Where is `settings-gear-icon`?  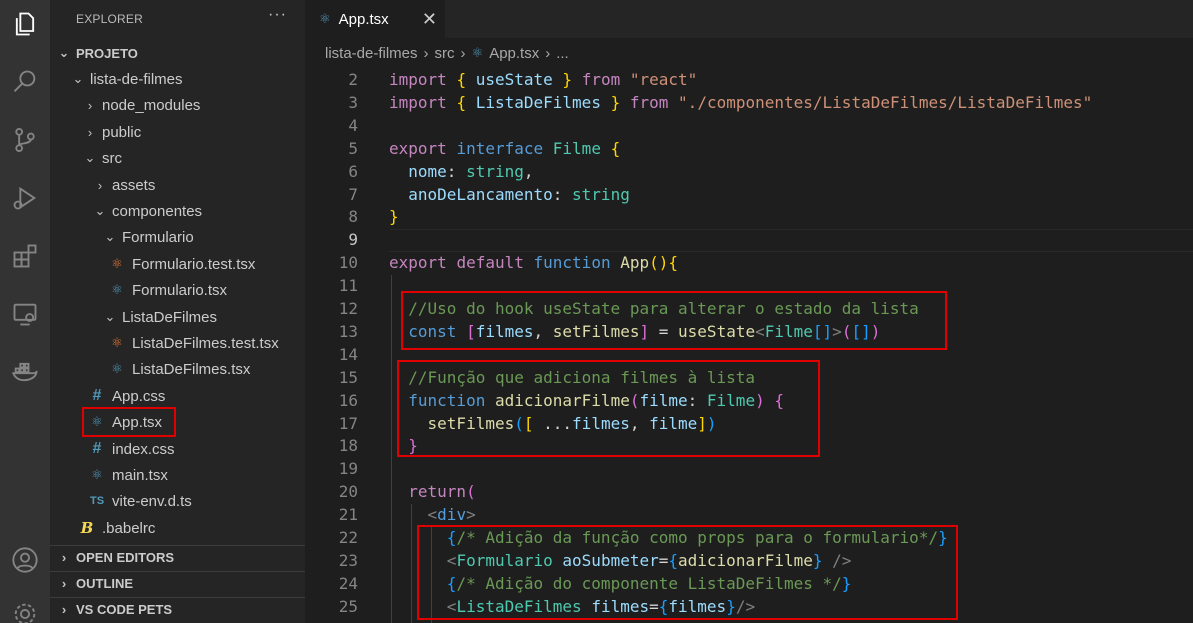 settings-gear-icon is located at coordinates (25, 610).